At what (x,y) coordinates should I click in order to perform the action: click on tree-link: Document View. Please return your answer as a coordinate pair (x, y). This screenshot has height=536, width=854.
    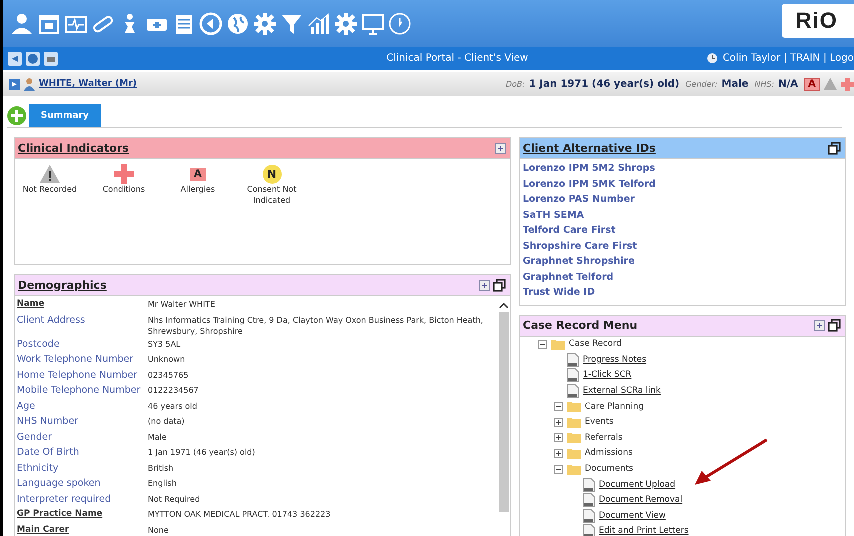
    Looking at the image, I should click on (632, 515).